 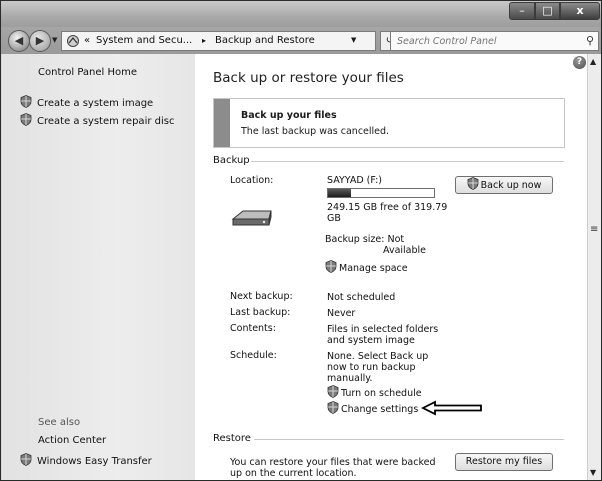 What do you see at coordinates (511, 185) in the screenshot?
I see `back-up-now-label: Back up now` at bounding box center [511, 185].